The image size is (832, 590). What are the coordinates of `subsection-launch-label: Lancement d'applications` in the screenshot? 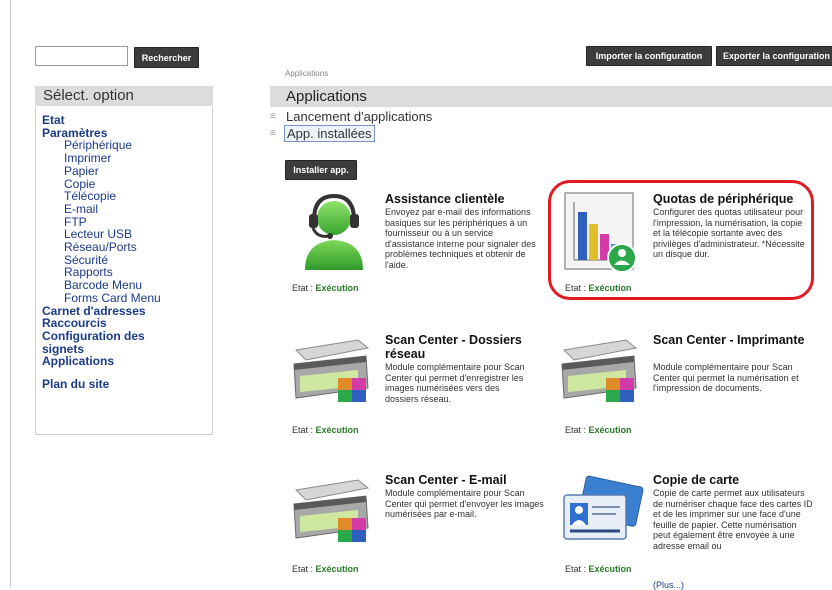 It's located at (359, 116).